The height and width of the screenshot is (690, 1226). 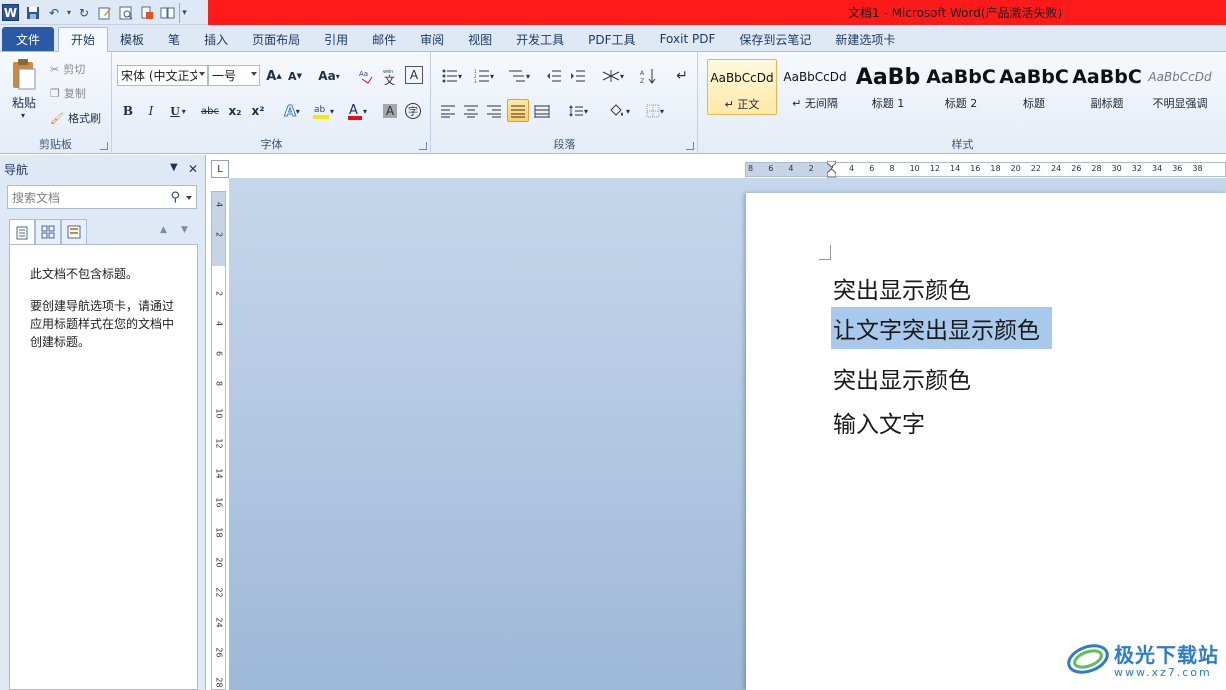 What do you see at coordinates (815, 87) in the screenshot?
I see `style-1: AaBbCcDd ↵ 无间隔` at bounding box center [815, 87].